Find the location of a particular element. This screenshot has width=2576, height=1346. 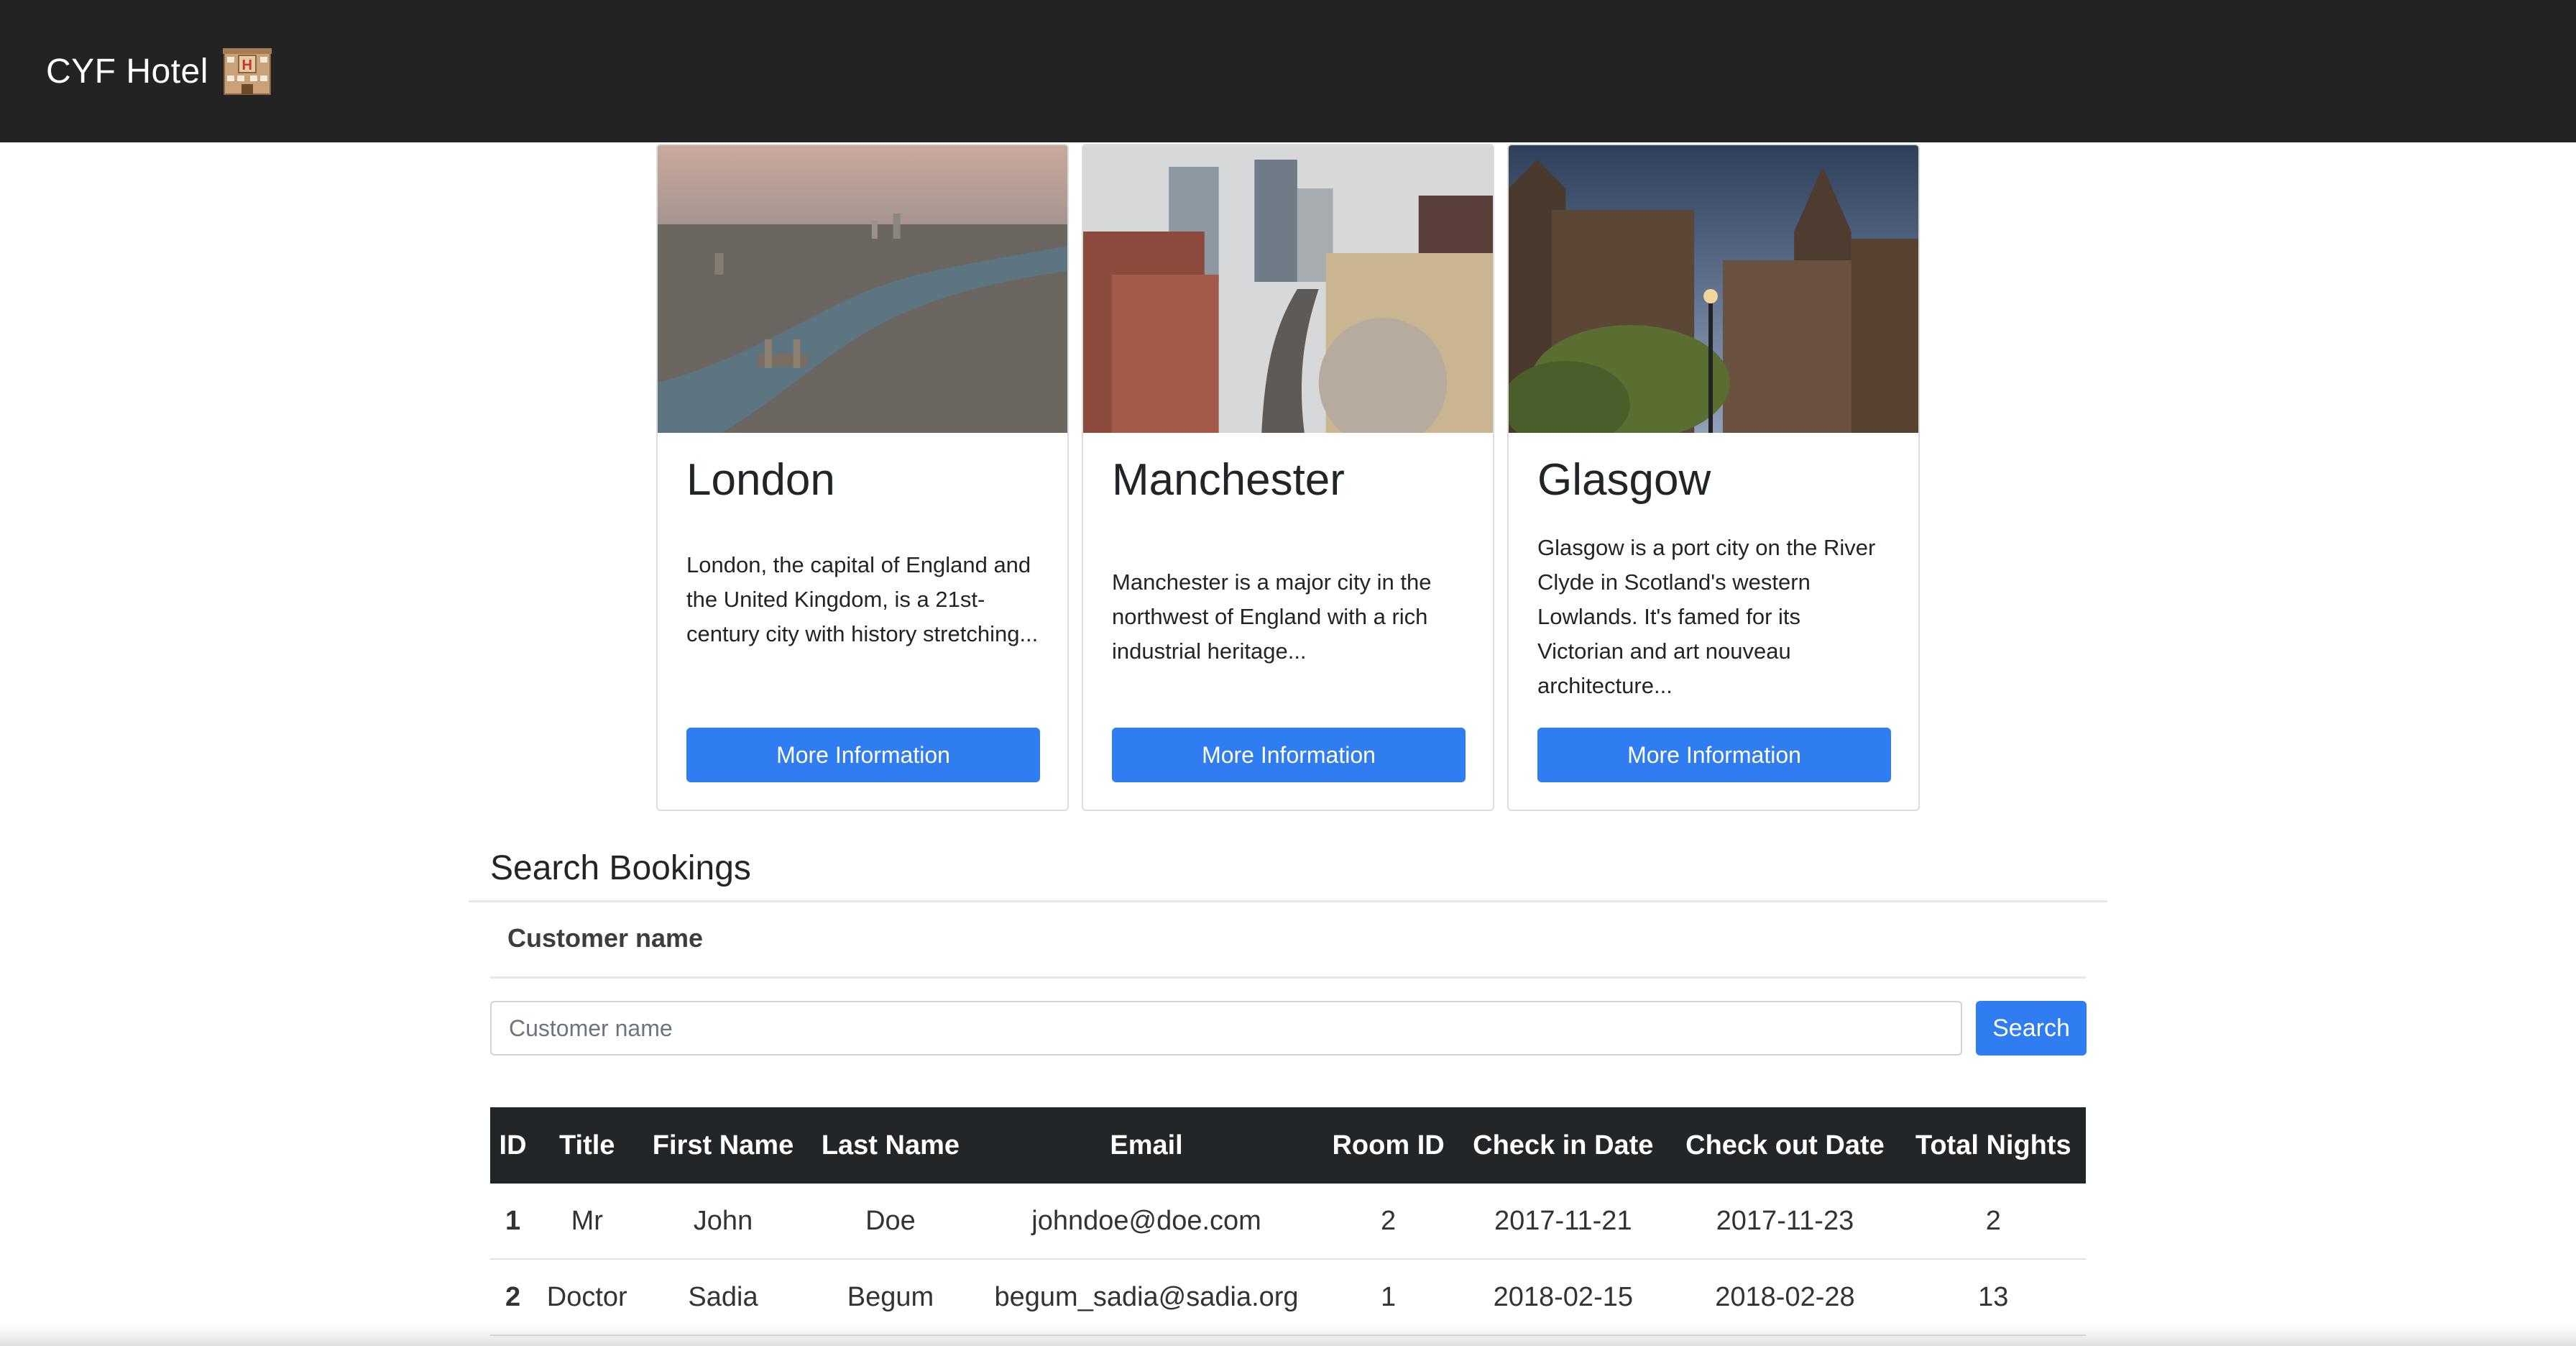

brand-title: CYF Hotel is located at coordinates (127, 71).